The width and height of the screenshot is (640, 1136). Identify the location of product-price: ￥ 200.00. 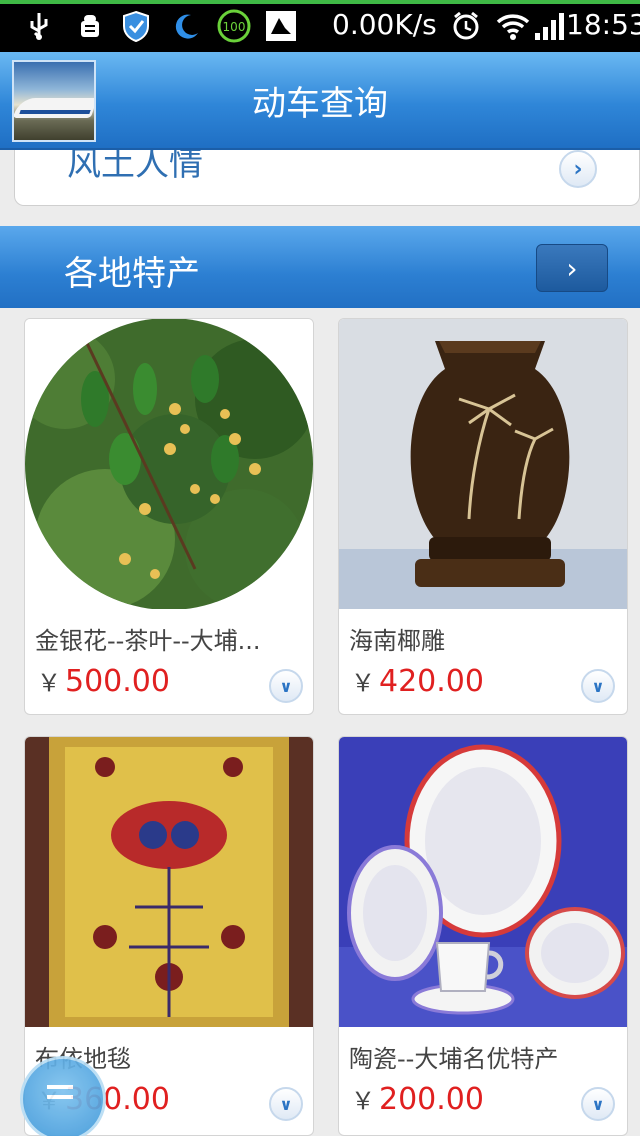
(417, 1099).